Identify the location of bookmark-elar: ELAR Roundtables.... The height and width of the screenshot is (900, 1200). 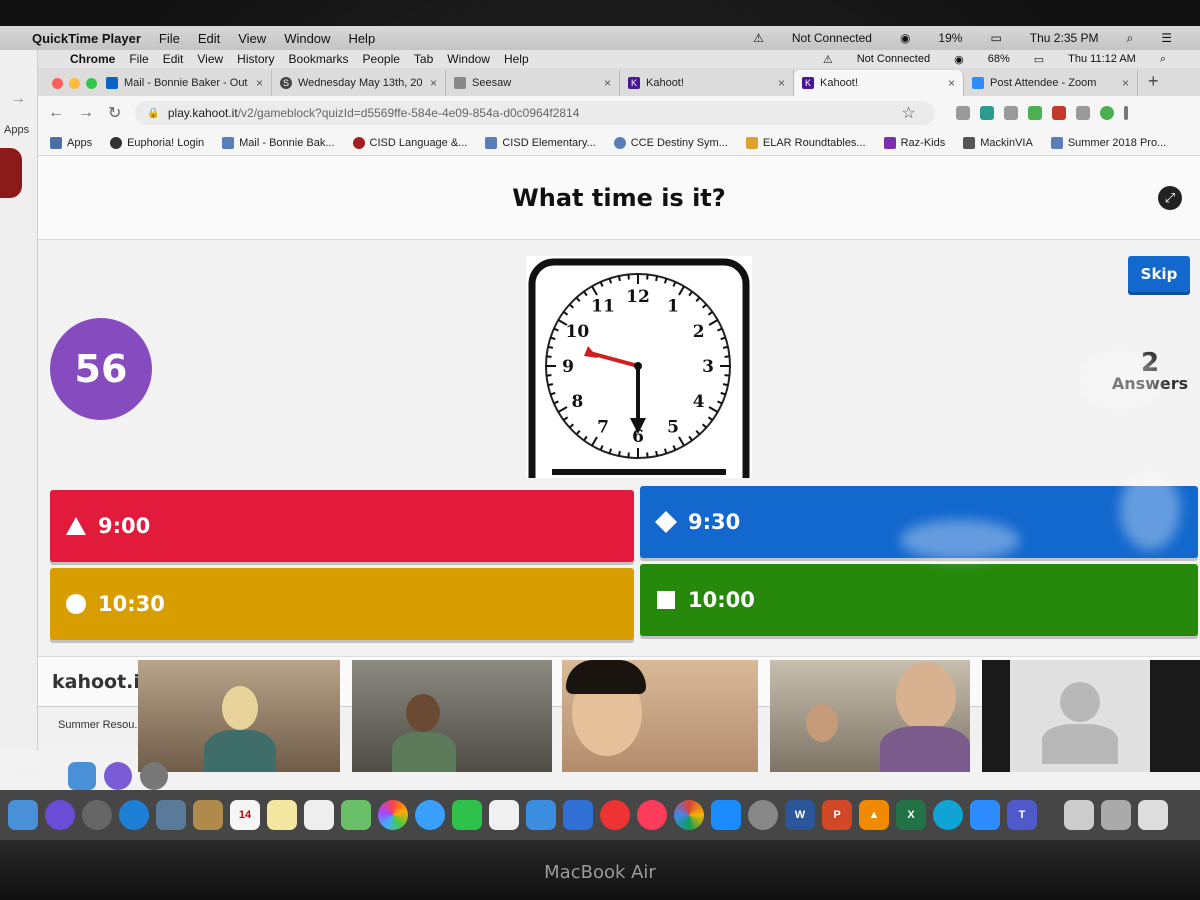
(805, 142).